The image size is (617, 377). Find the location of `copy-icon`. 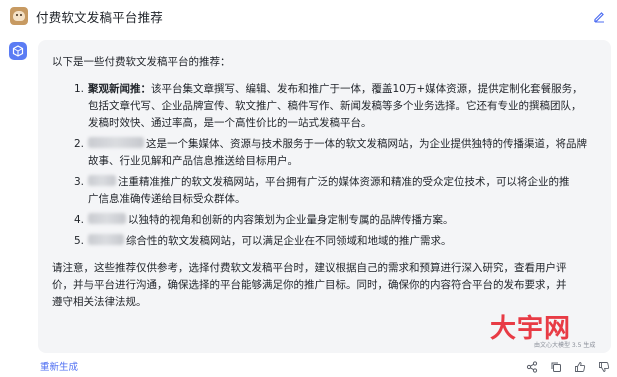

copy-icon is located at coordinates (556, 366).